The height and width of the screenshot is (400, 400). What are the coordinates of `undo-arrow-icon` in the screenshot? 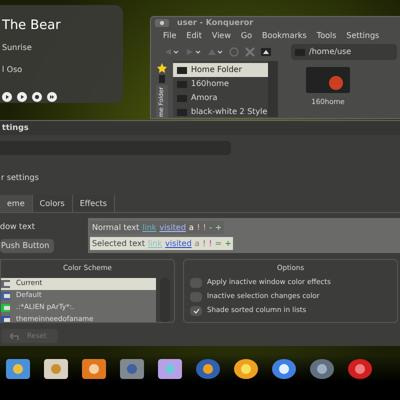 It's located at (14, 336).